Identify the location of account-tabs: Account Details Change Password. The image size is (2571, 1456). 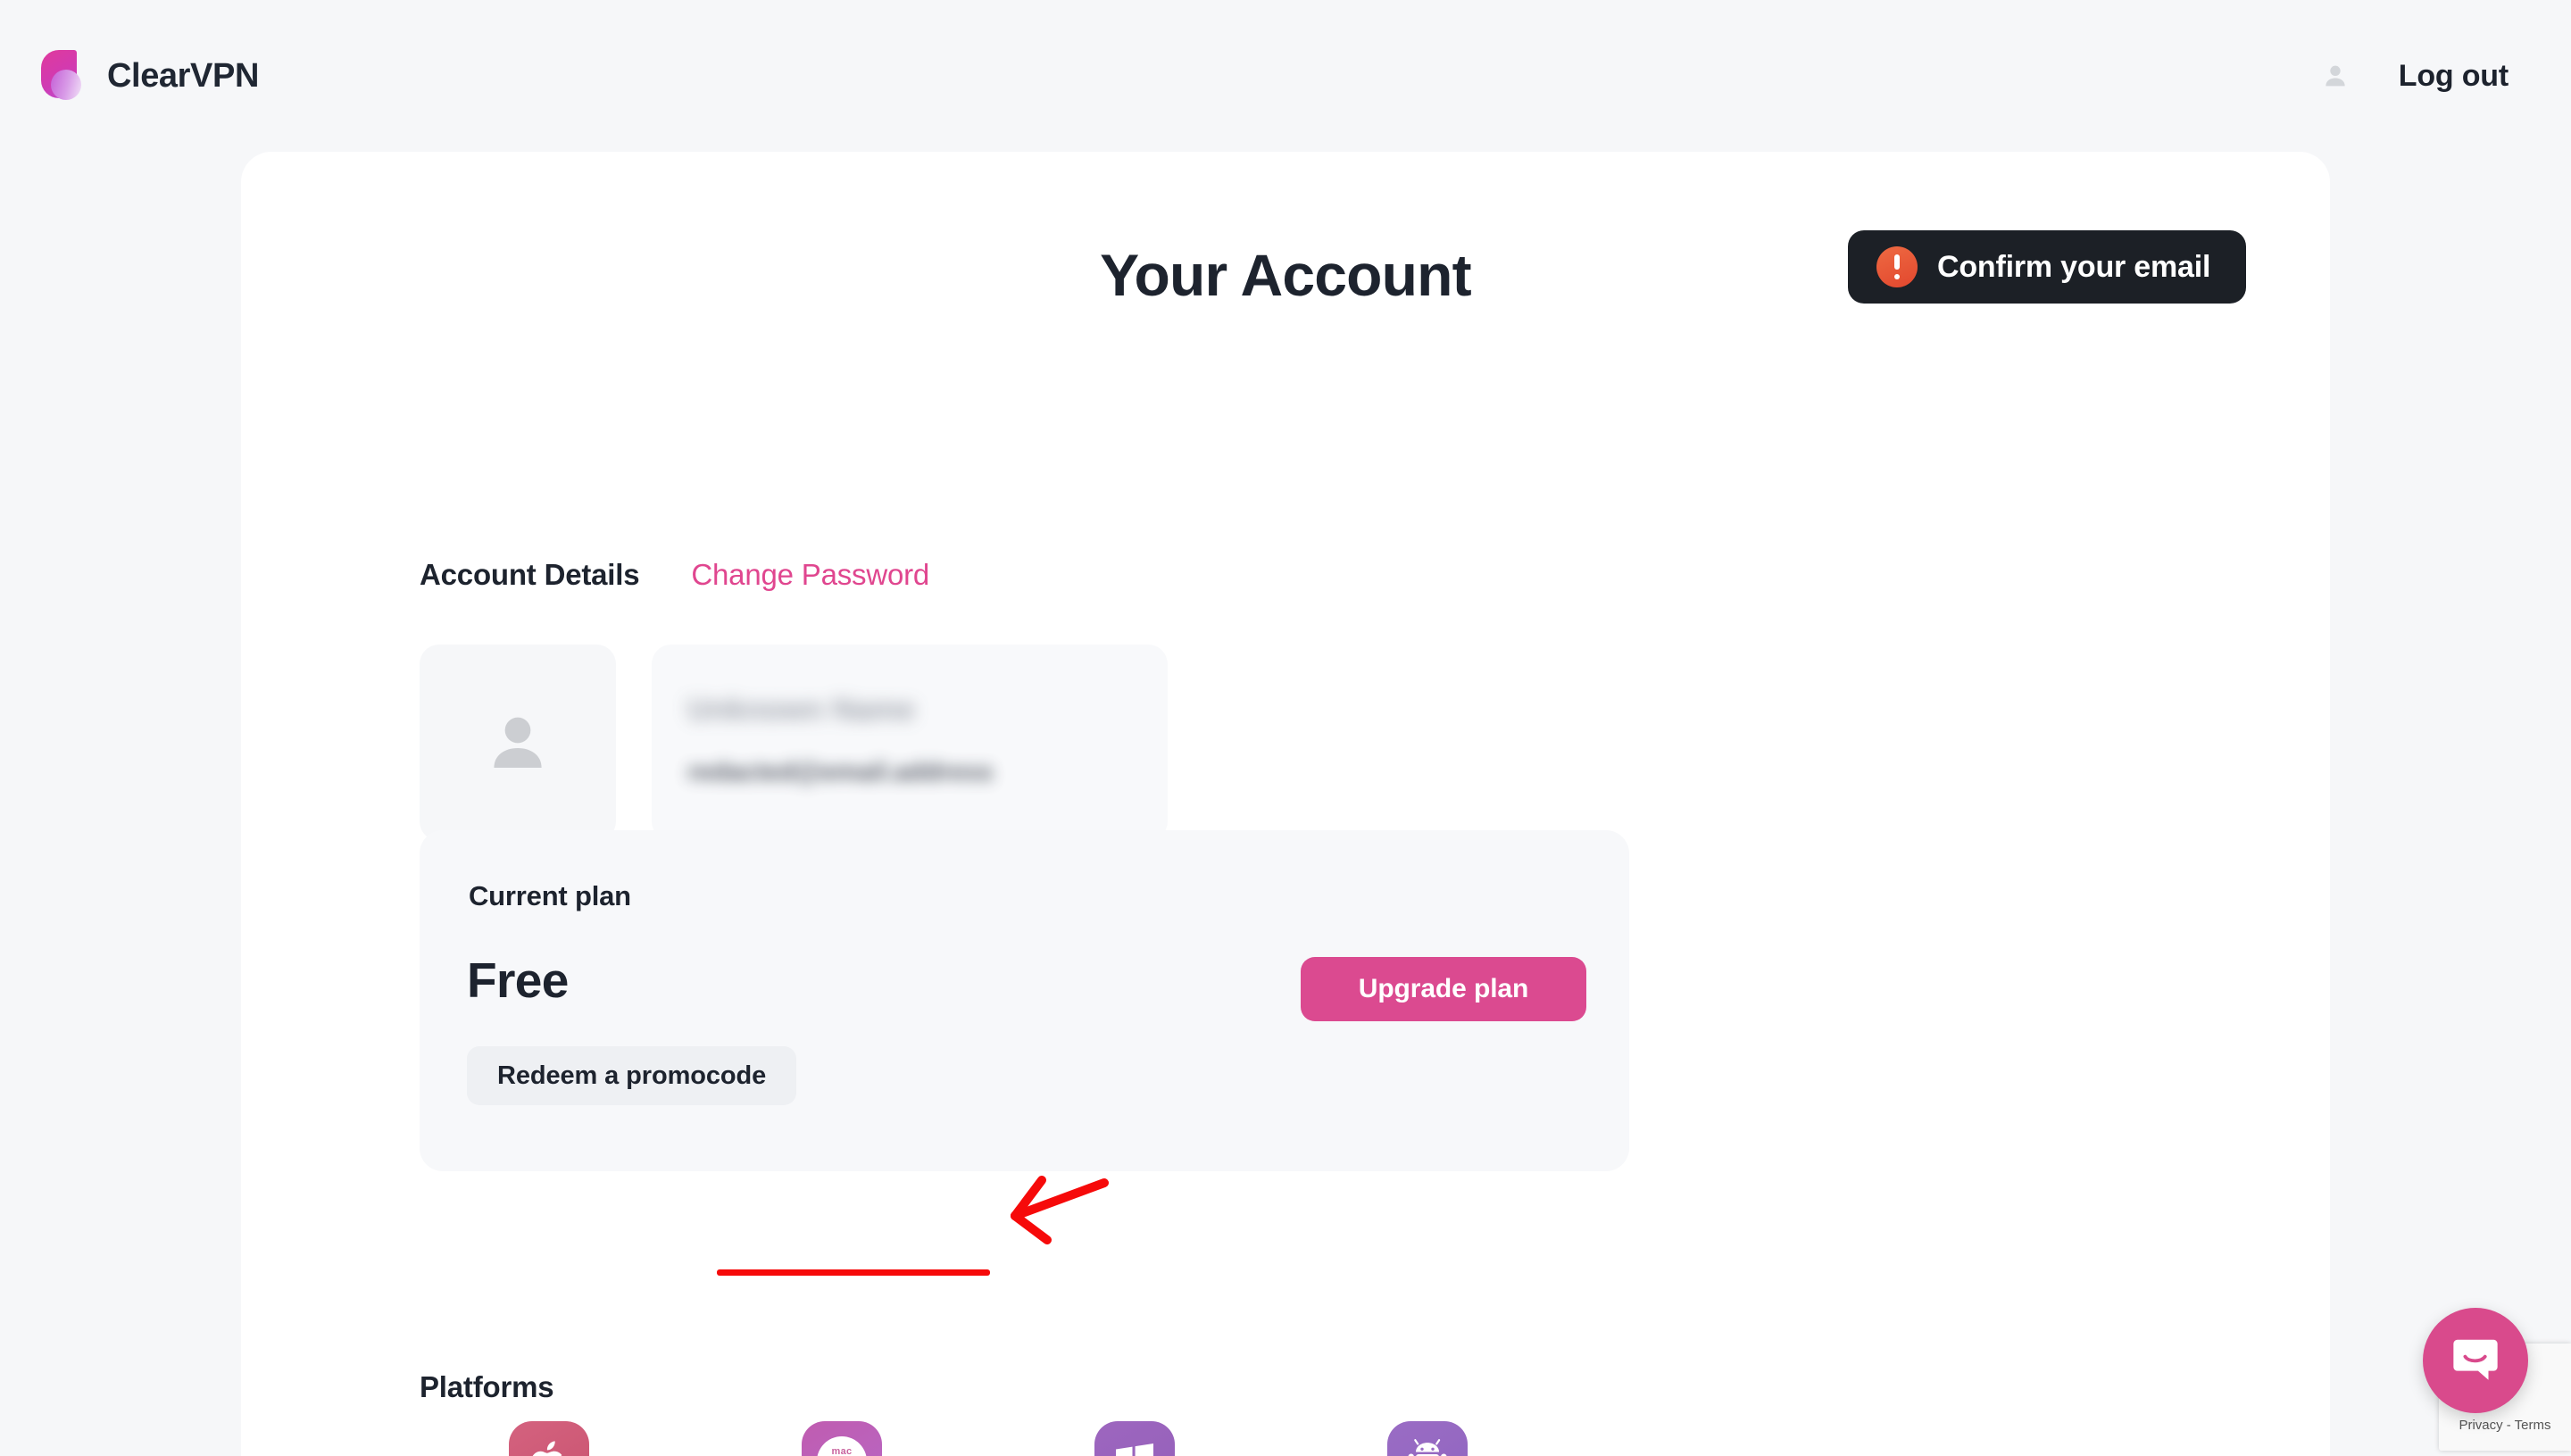
(674, 575).